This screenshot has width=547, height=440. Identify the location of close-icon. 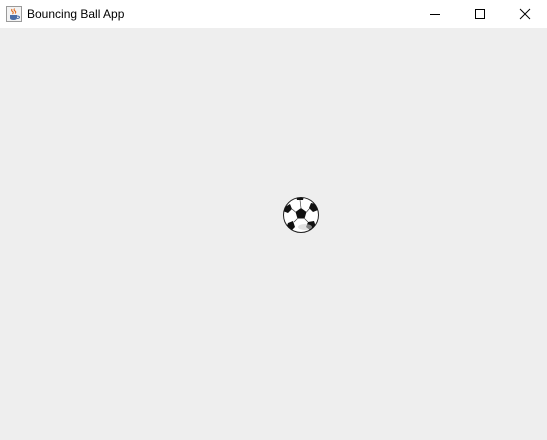
(524, 14).